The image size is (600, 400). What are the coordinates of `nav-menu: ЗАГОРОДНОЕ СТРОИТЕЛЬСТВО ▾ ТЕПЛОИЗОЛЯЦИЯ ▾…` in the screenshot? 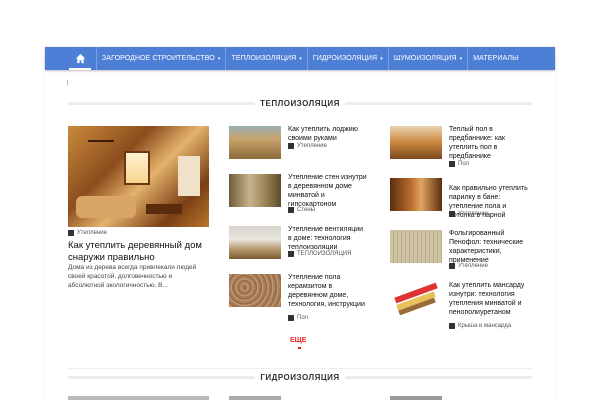 It's located at (309, 58).